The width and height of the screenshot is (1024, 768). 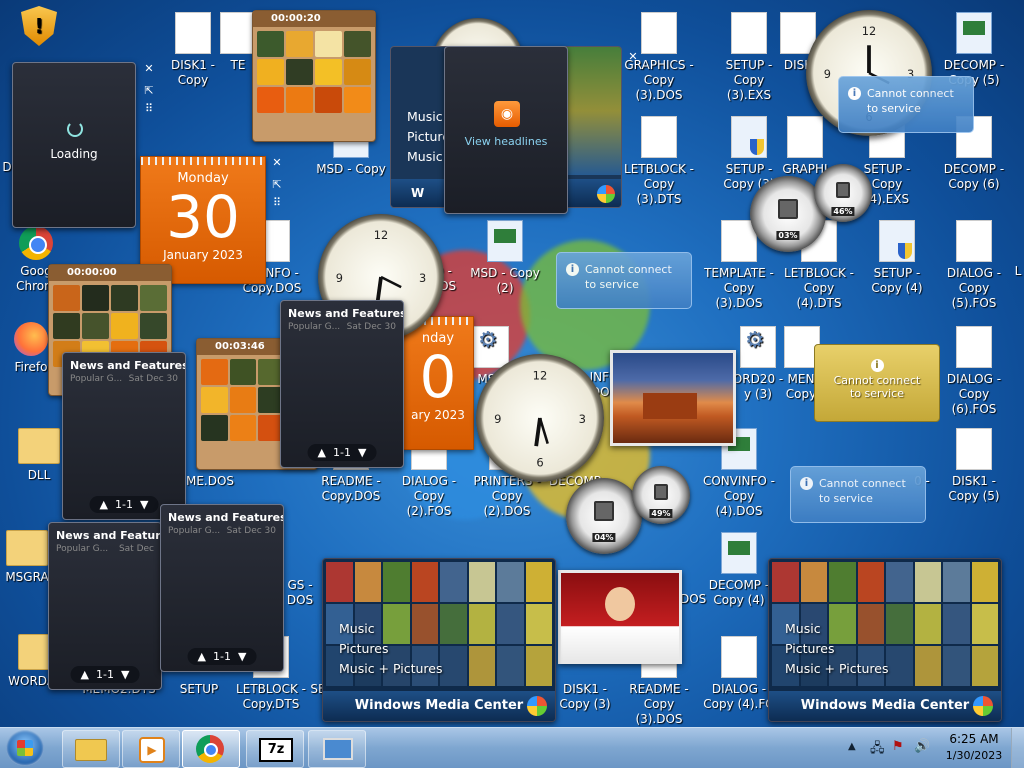 I want to click on clock-gadget: 12 3 6 9, so click(x=540, y=418).